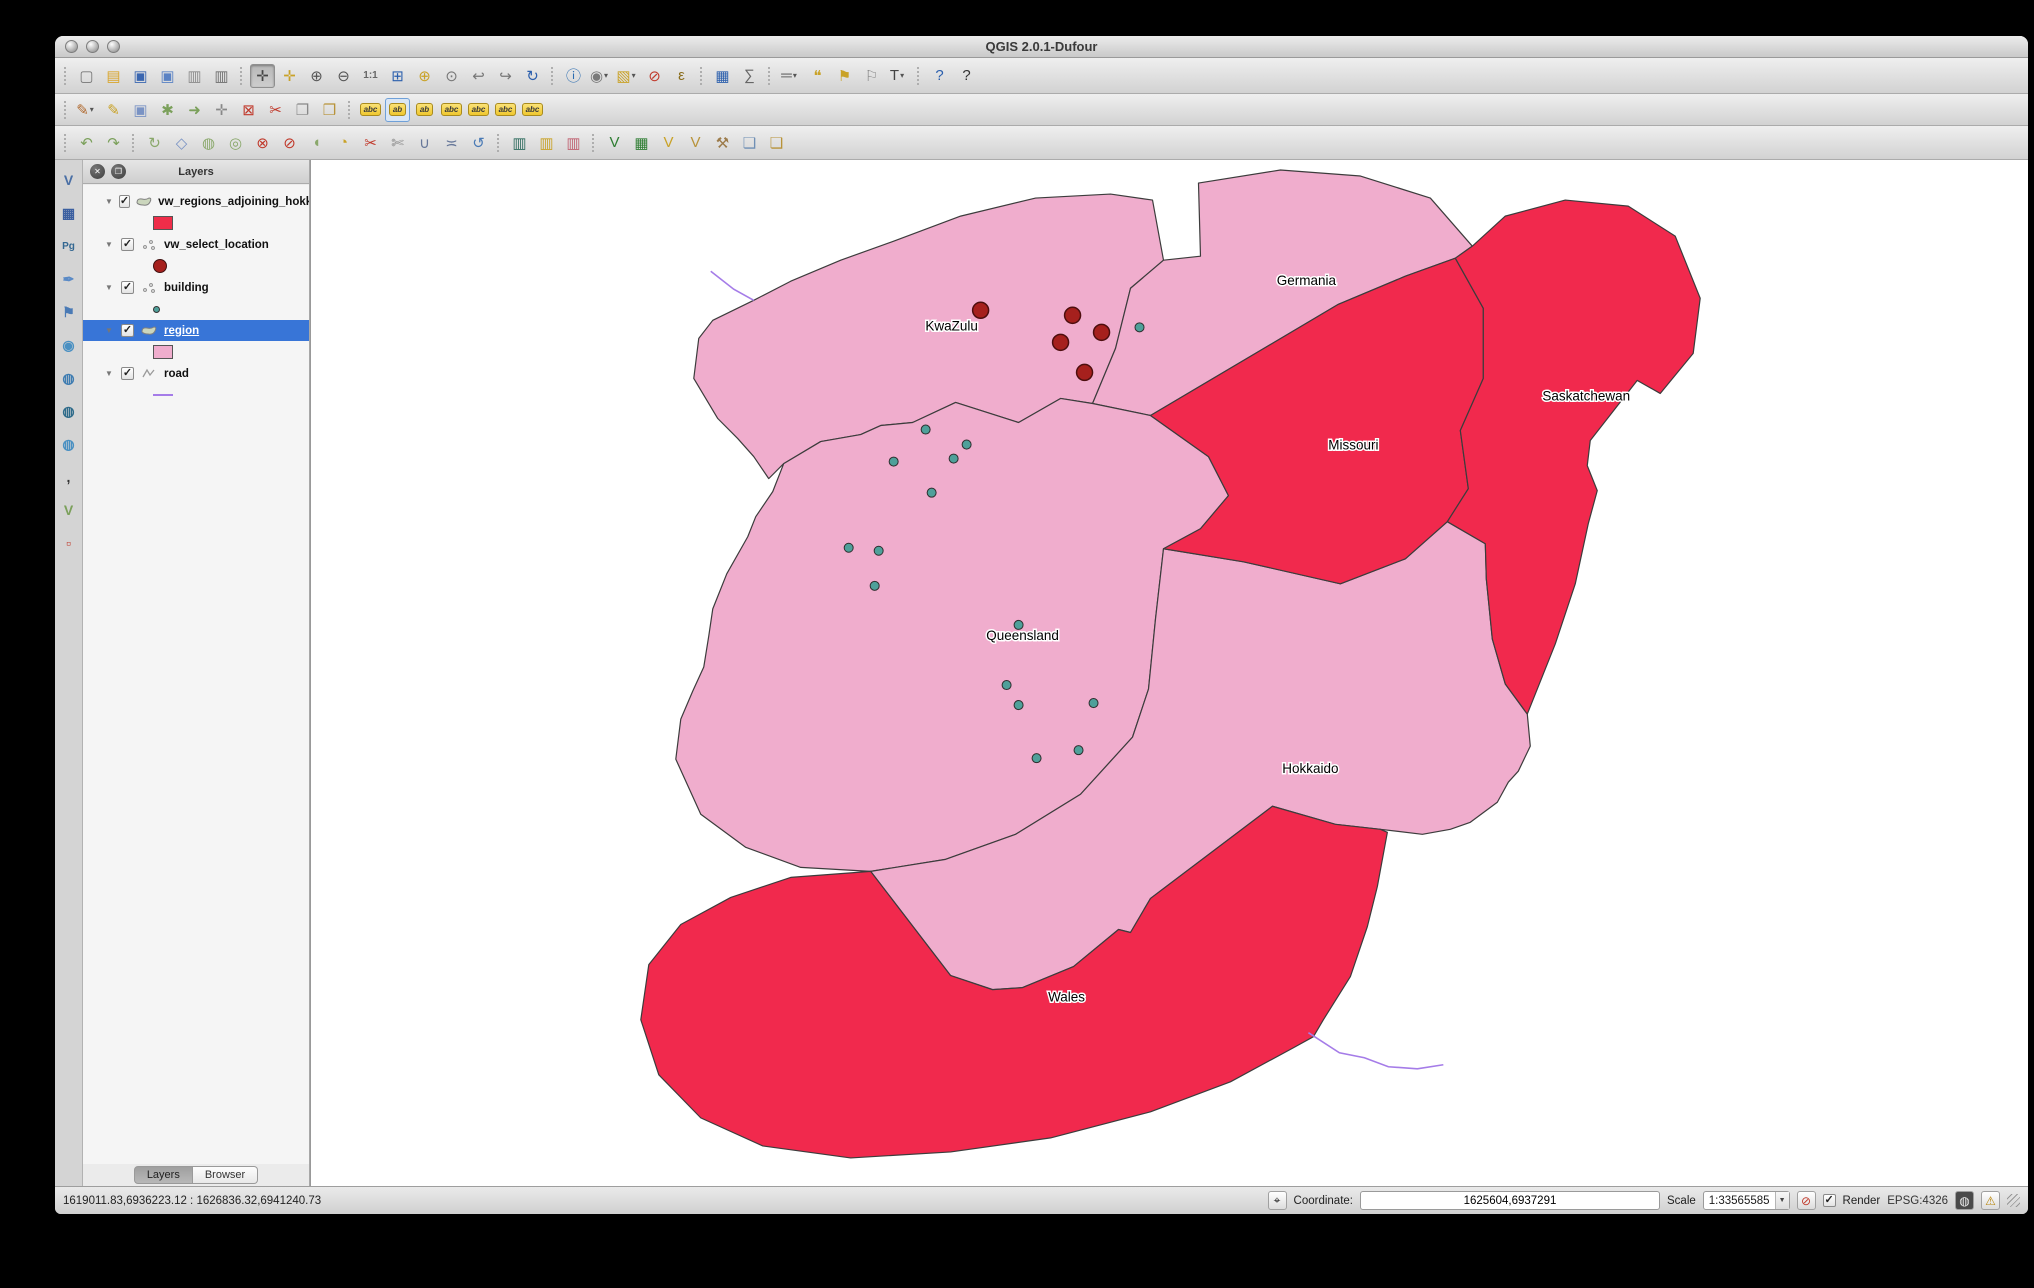 This screenshot has width=2034, height=1288. What do you see at coordinates (573, 143) in the screenshot?
I see `plugin-layer-tool-3-button: ▥` at bounding box center [573, 143].